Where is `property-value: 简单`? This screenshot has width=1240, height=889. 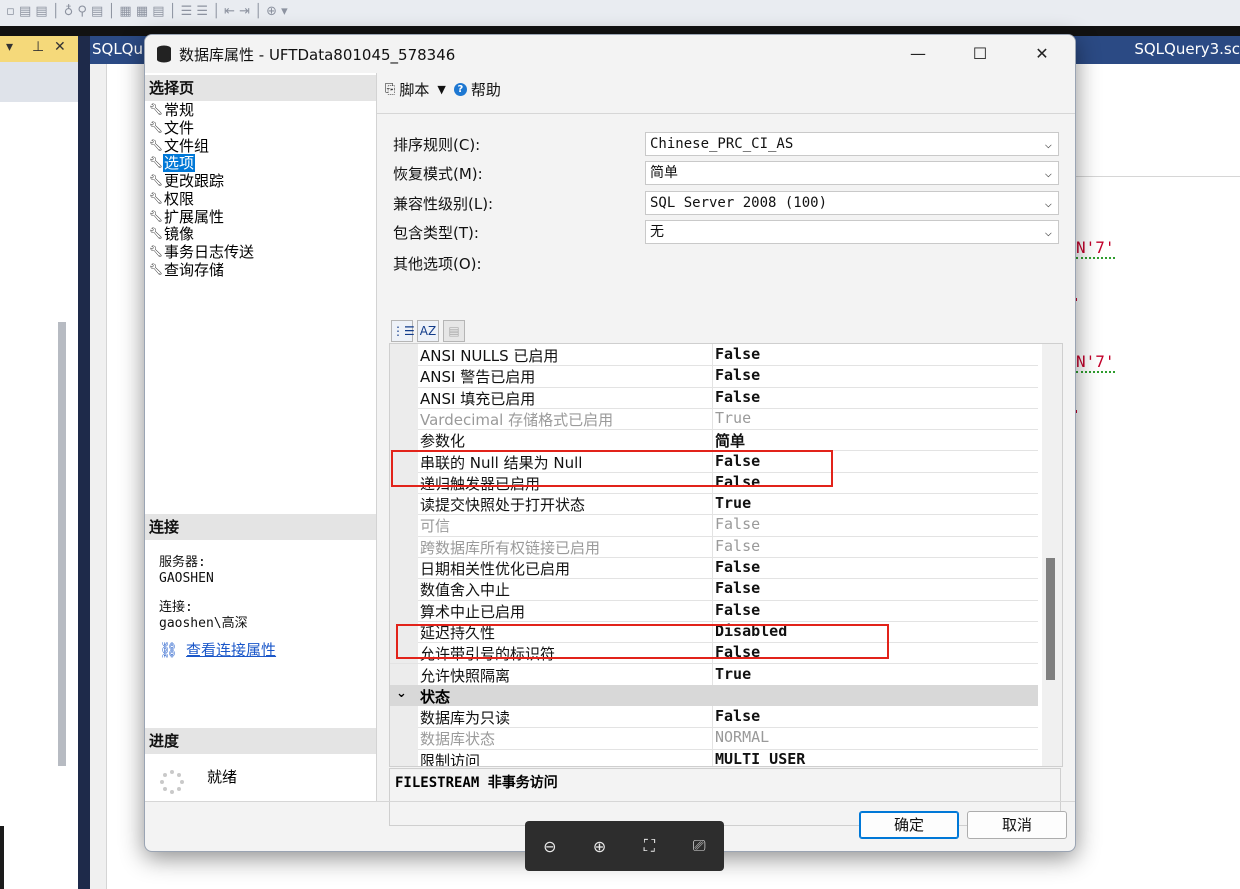 property-value: 简单 is located at coordinates (730, 440).